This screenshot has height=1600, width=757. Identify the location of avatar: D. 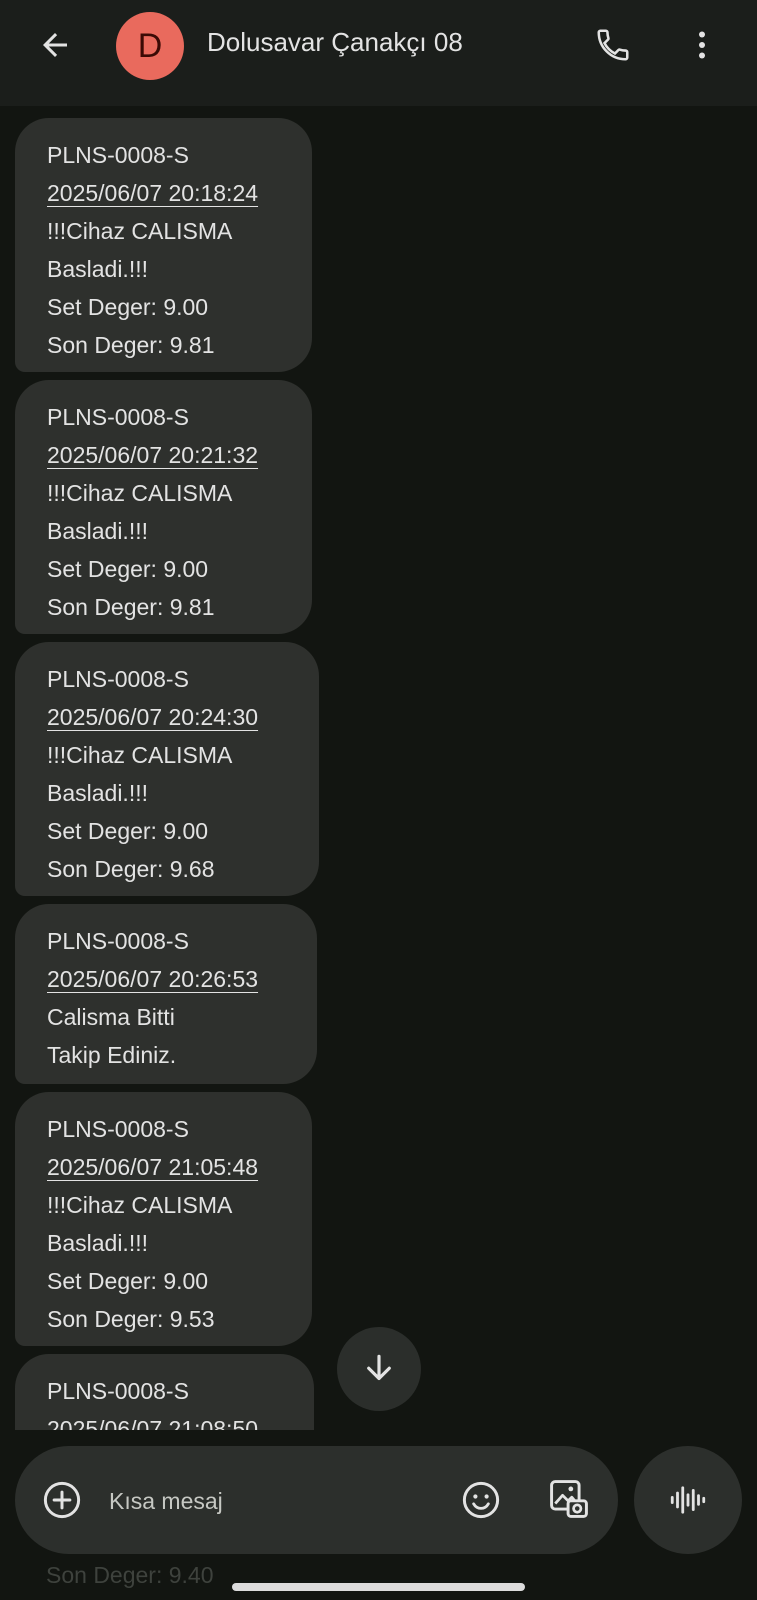
(150, 46).